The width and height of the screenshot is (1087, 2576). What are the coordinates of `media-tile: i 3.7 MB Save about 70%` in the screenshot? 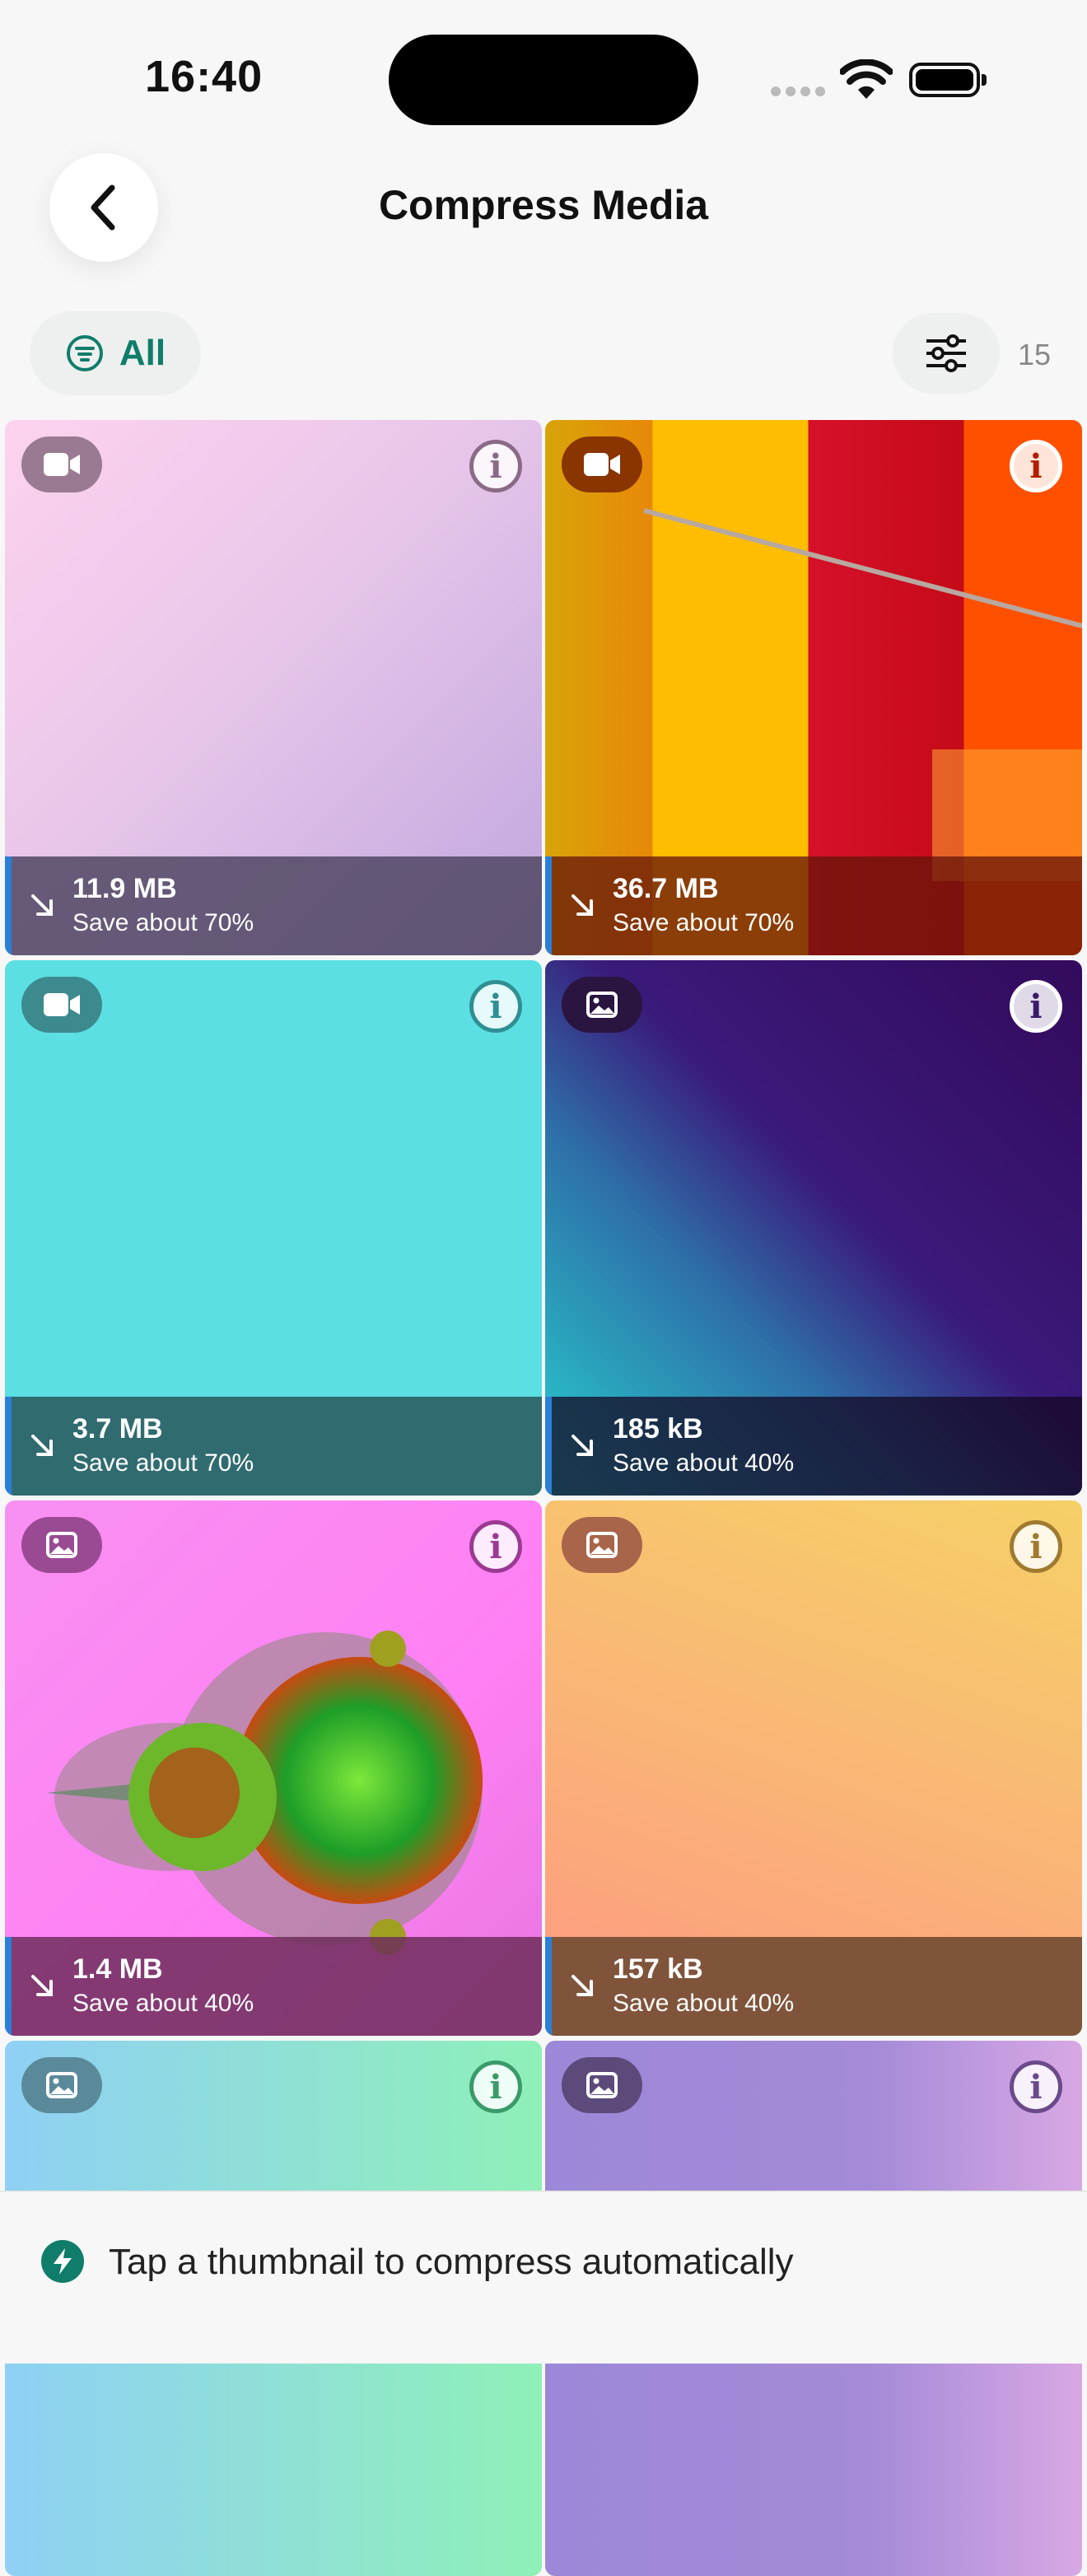 It's located at (273, 1228).